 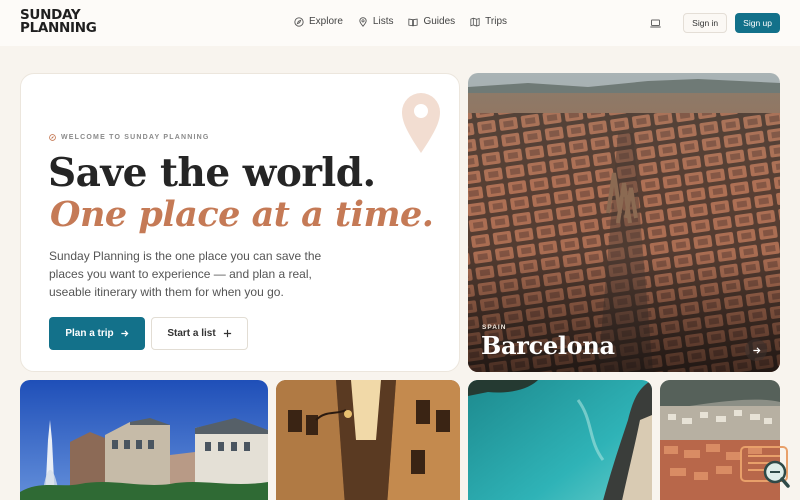 What do you see at coordinates (363, 21) in the screenshot?
I see `map-pin-icon` at bounding box center [363, 21].